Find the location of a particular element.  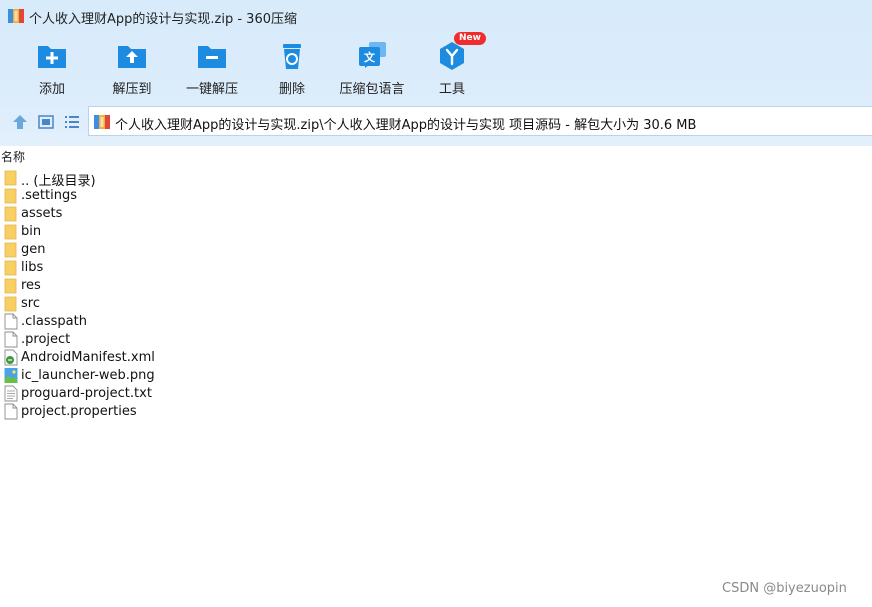

list-item: assets is located at coordinates (150, 214).